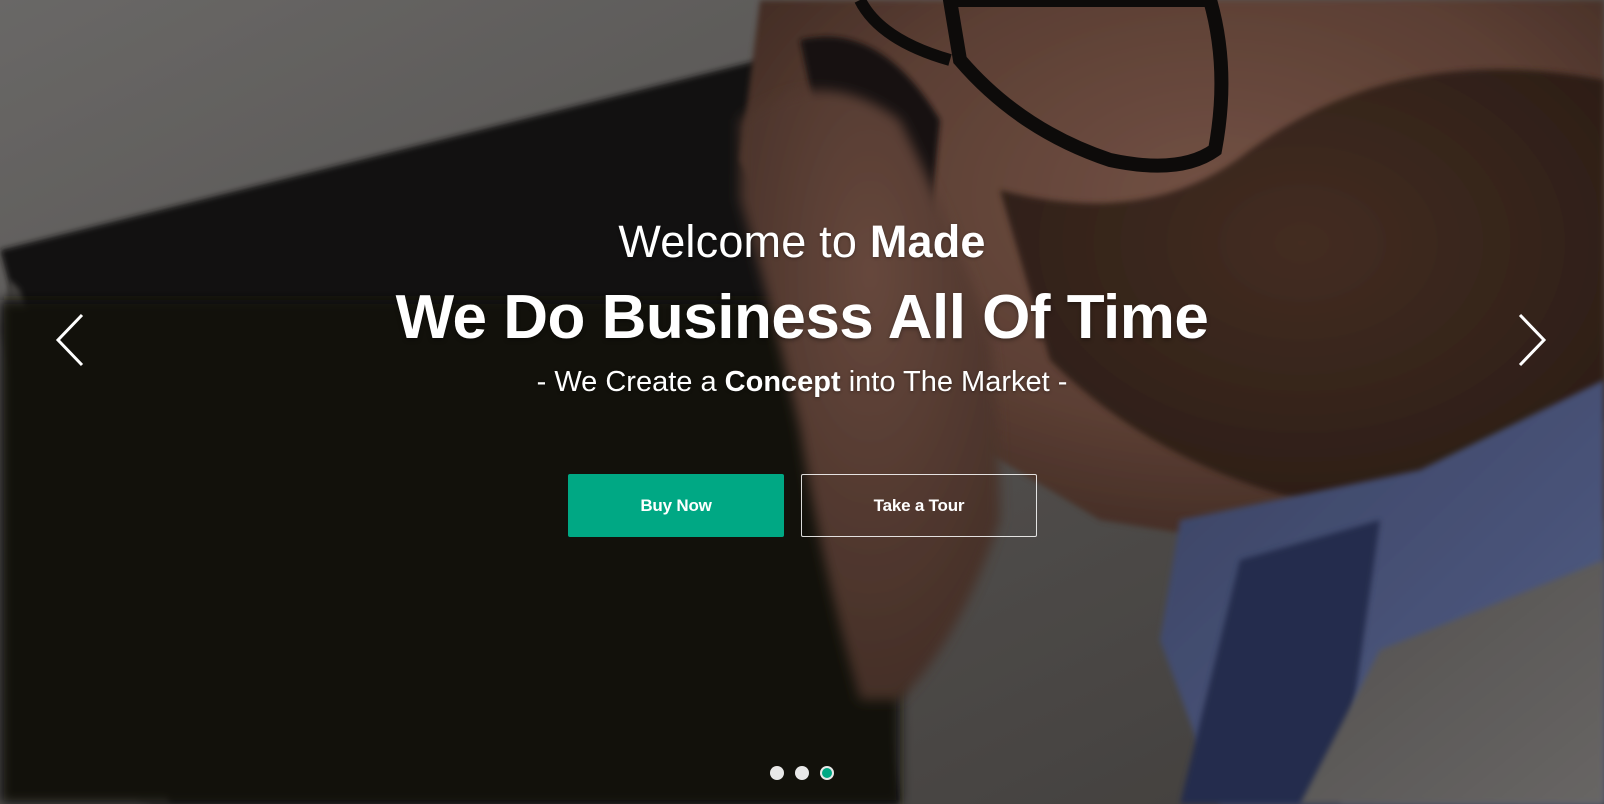  I want to click on chevron-right-icon, so click(1532, 340).